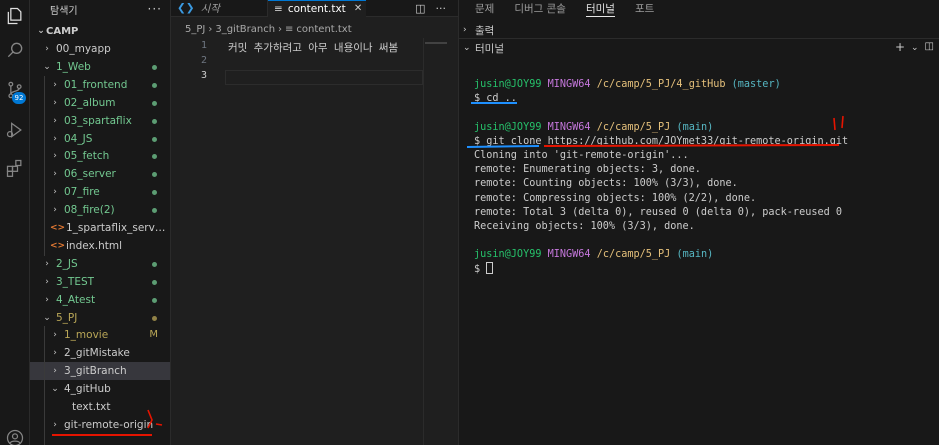 This screenshot has width=939, height=445. I want to click on tab-content-label: content.txt, so click(316, 8).